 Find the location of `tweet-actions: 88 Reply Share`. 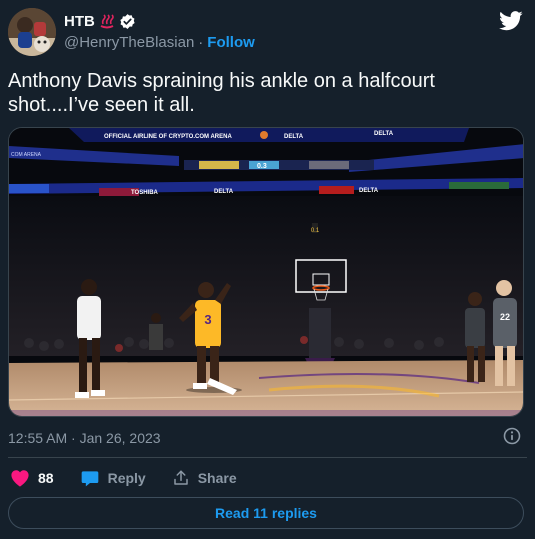

tweet-actions: 88 Reply Share is located at coordinates (136, 478).